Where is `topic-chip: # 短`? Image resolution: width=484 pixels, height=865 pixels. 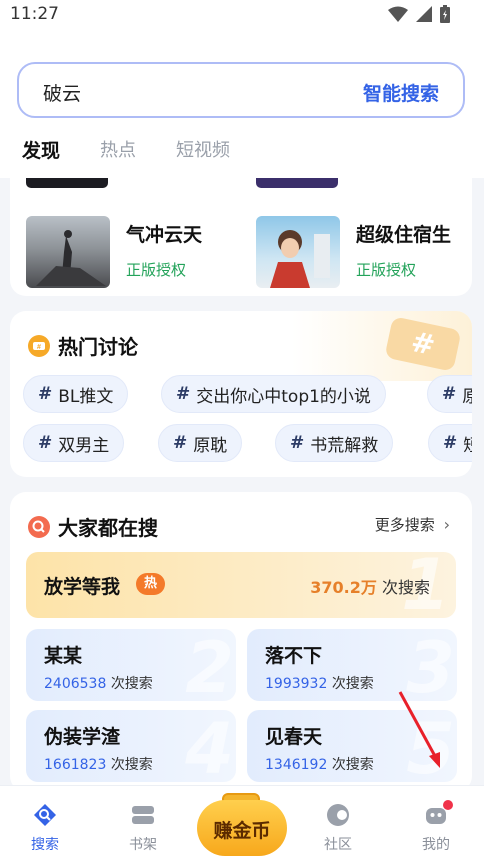 topic-chip: # 短 is located at coordinates (450, 443).